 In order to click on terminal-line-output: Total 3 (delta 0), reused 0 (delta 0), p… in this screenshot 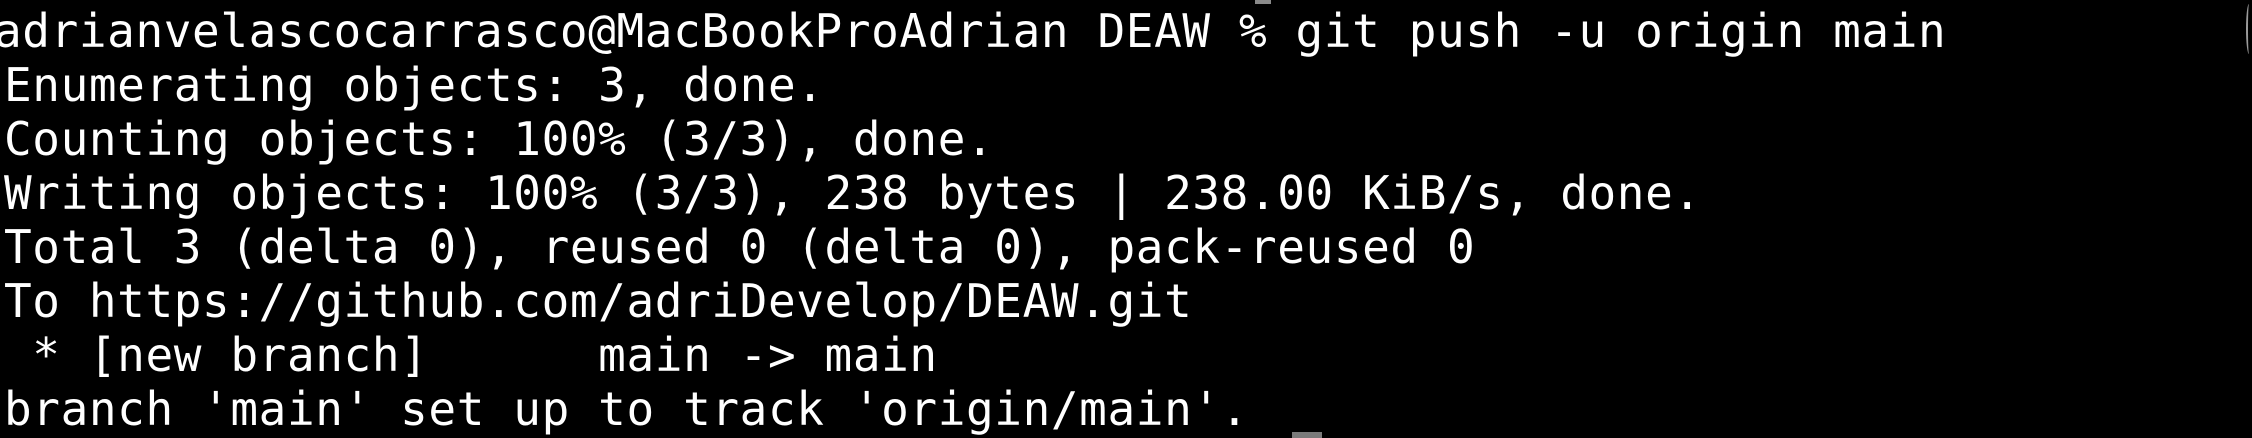, I will do `click(740, 247)`.